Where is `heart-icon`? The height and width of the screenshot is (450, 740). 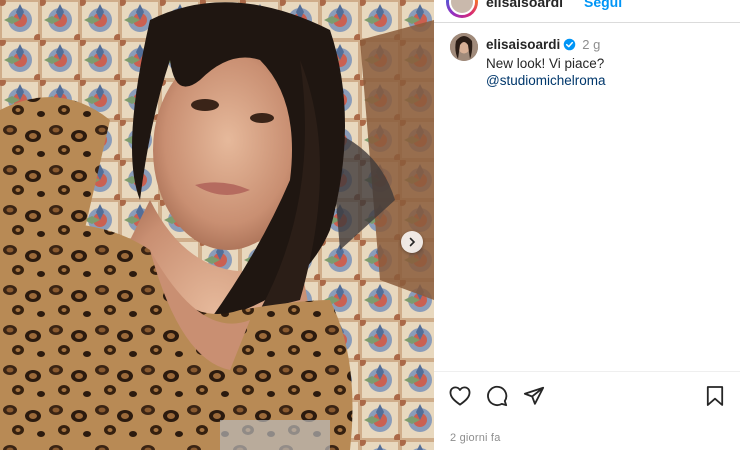
heart-icon is located at coordinates (460, 396).